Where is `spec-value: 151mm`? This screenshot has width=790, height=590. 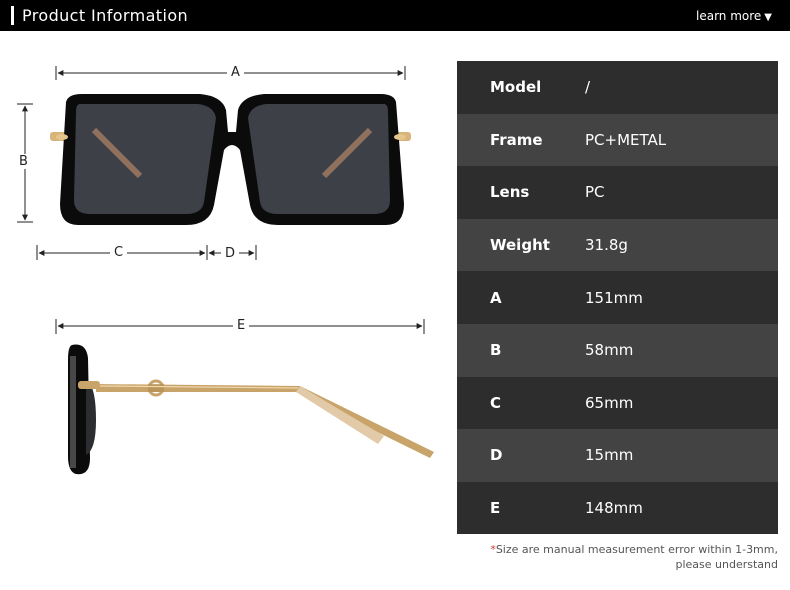 spec-value: 151mm is located at coordinates (614, 297).